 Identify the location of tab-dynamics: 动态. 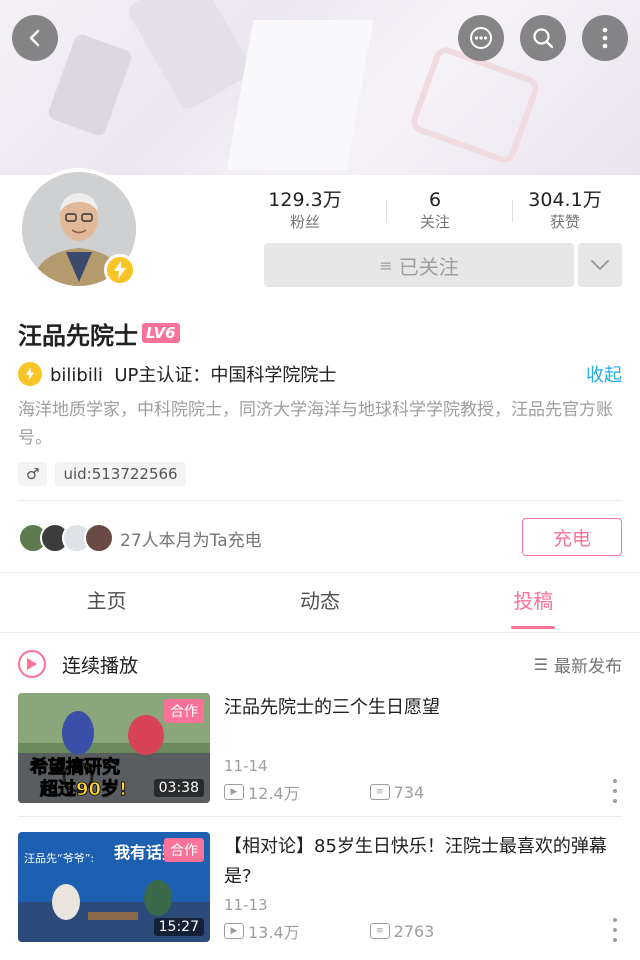
(319, 602).